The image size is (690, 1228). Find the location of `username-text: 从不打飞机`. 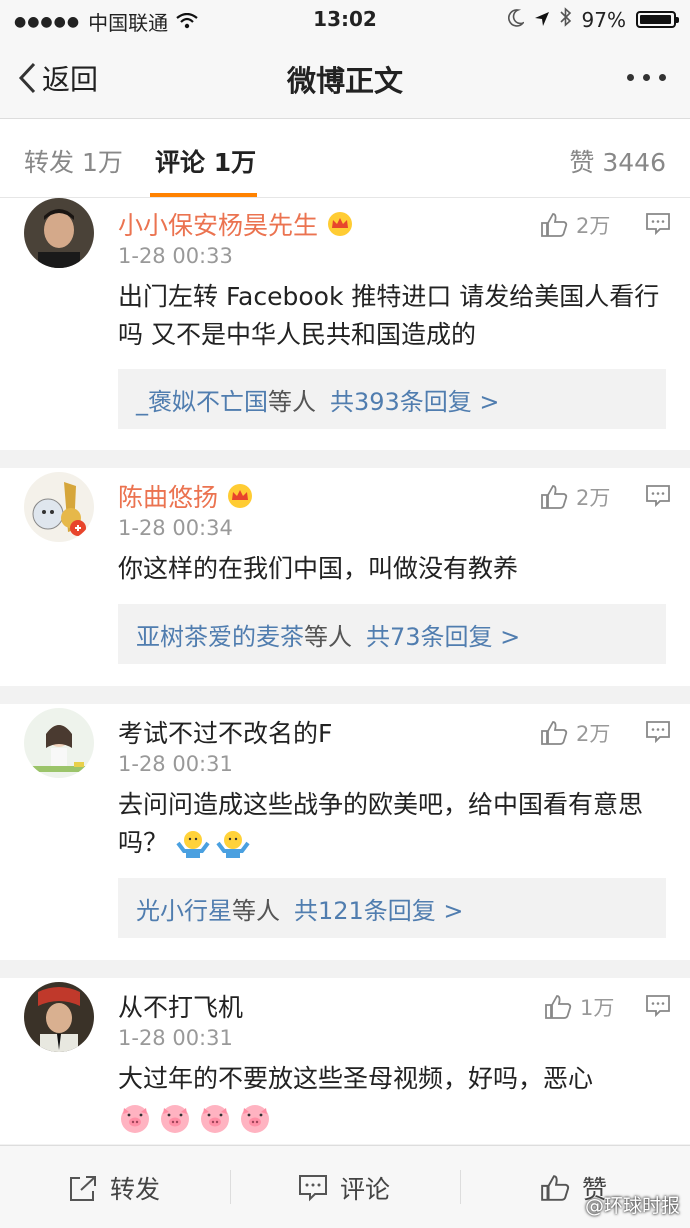

username-text: 从不打飞机 is located at coordinates (180, 1006).